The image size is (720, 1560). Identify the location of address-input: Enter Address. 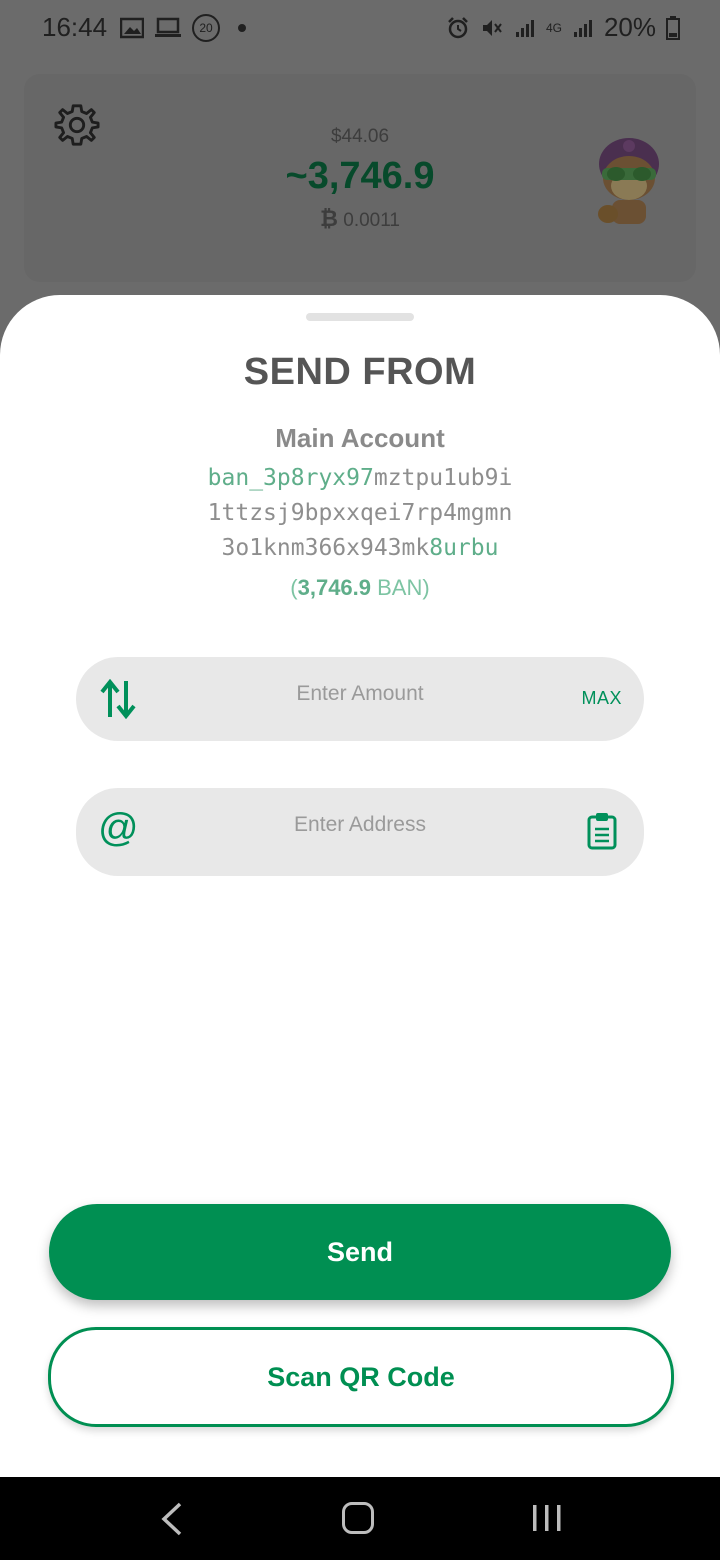
(360, 825).